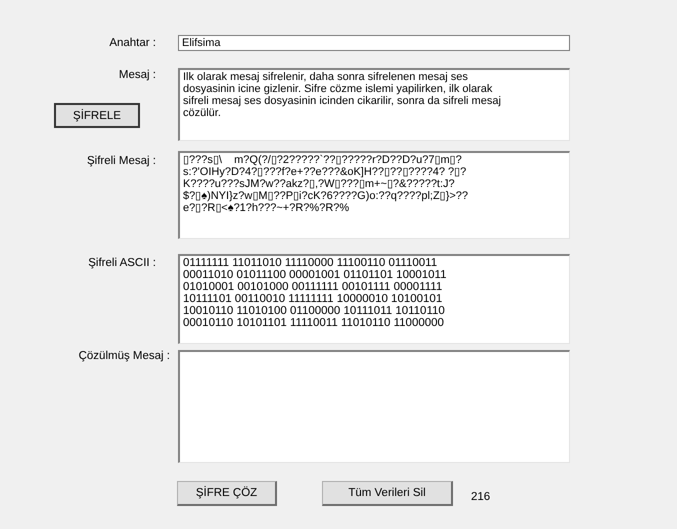 The height and width of the screenshot is (529, 677). I want to click on message-field: Ilk olarak mesaj sifrelenir, daha sonra sifrelenen mesaj ses dosyasinin icine gizlenir. Sifre cözme islemi yapilirken, ilk olarak sifreli mesaj ses dosyasinin icinden cikarilir, sonra da sifreli mesaj cözülür., so click(374, 104).